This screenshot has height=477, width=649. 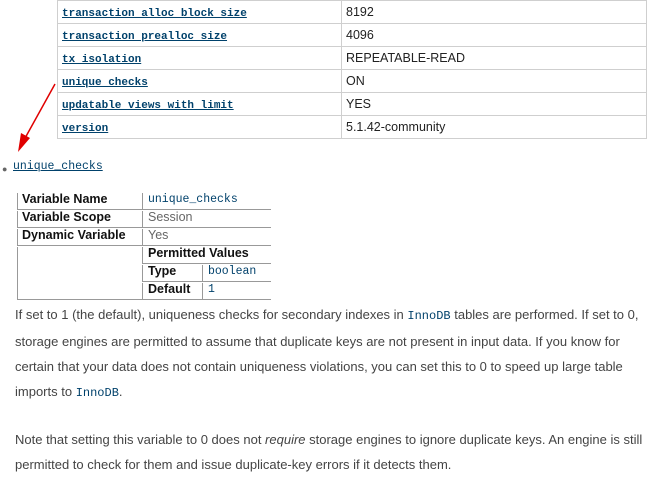 I want to click on table-row: unique checks ON, so click(x=352, y=81).